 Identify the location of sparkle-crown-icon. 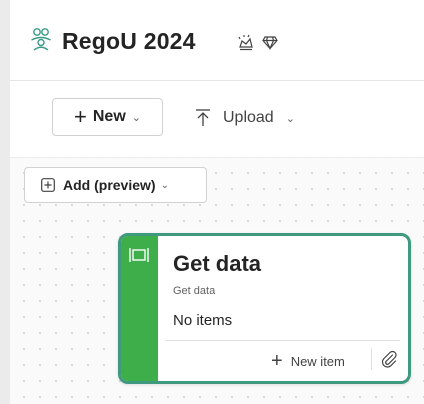
(245, 42).